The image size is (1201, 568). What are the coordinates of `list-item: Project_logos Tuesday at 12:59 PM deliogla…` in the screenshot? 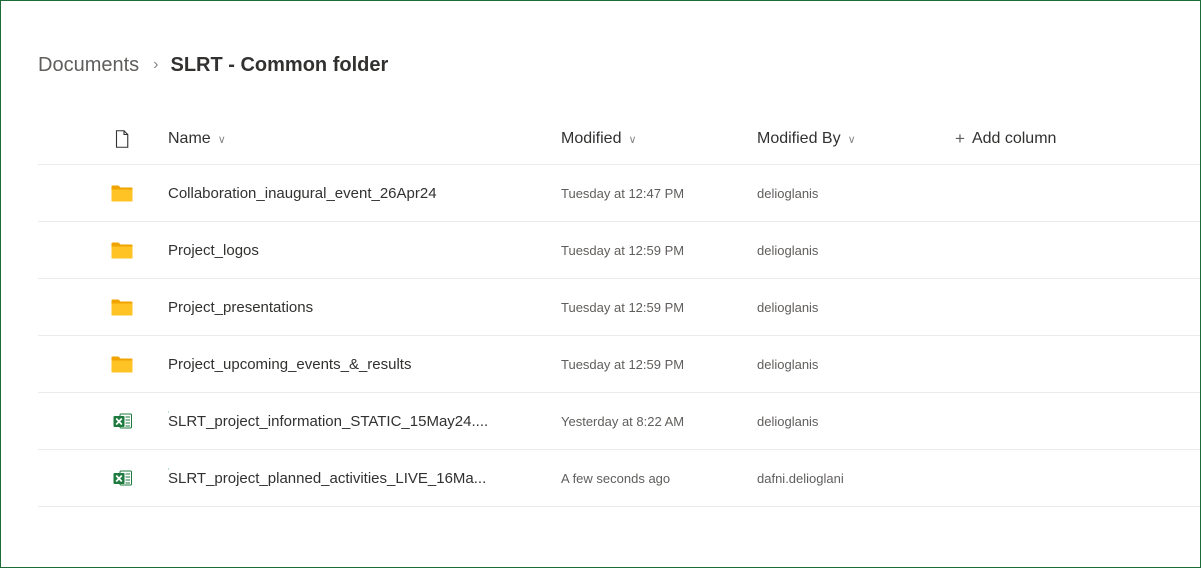 It's located at (619, 250).